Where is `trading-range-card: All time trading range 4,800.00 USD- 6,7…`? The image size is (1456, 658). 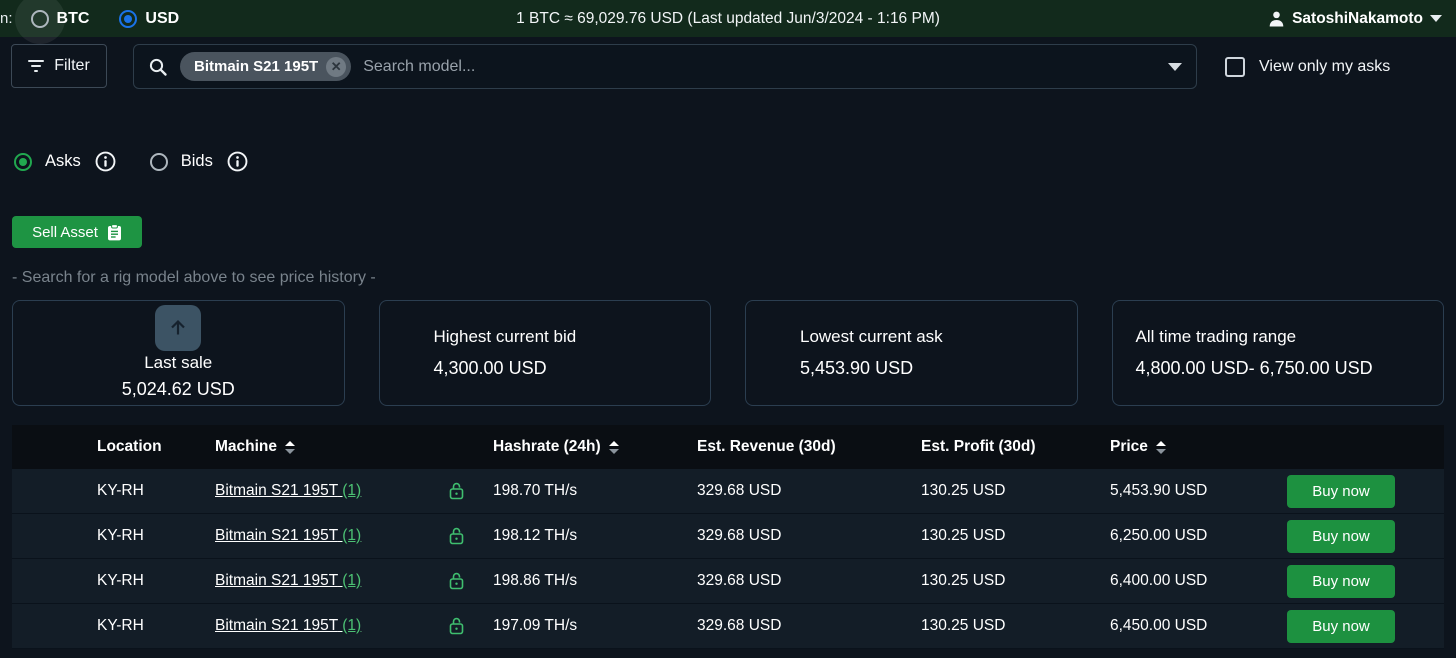
trading-range-card: All time trading range 4,800.00 USD- 6,7… is located at coordinates (1277, 353).